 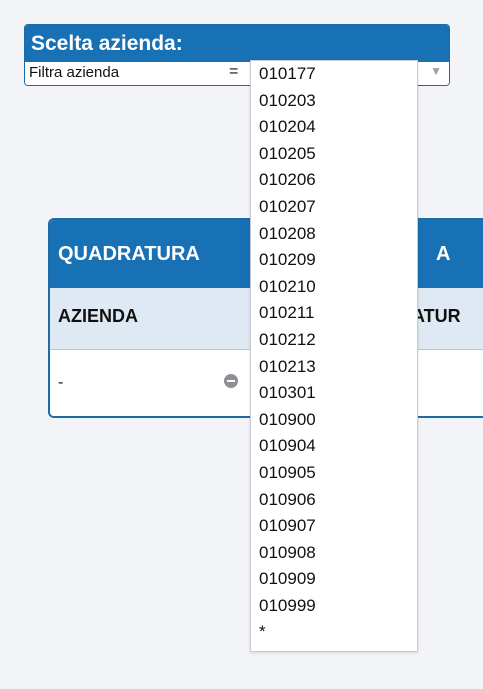 I want to click on dropdown-option: 010209, so click(x=334, y=260).